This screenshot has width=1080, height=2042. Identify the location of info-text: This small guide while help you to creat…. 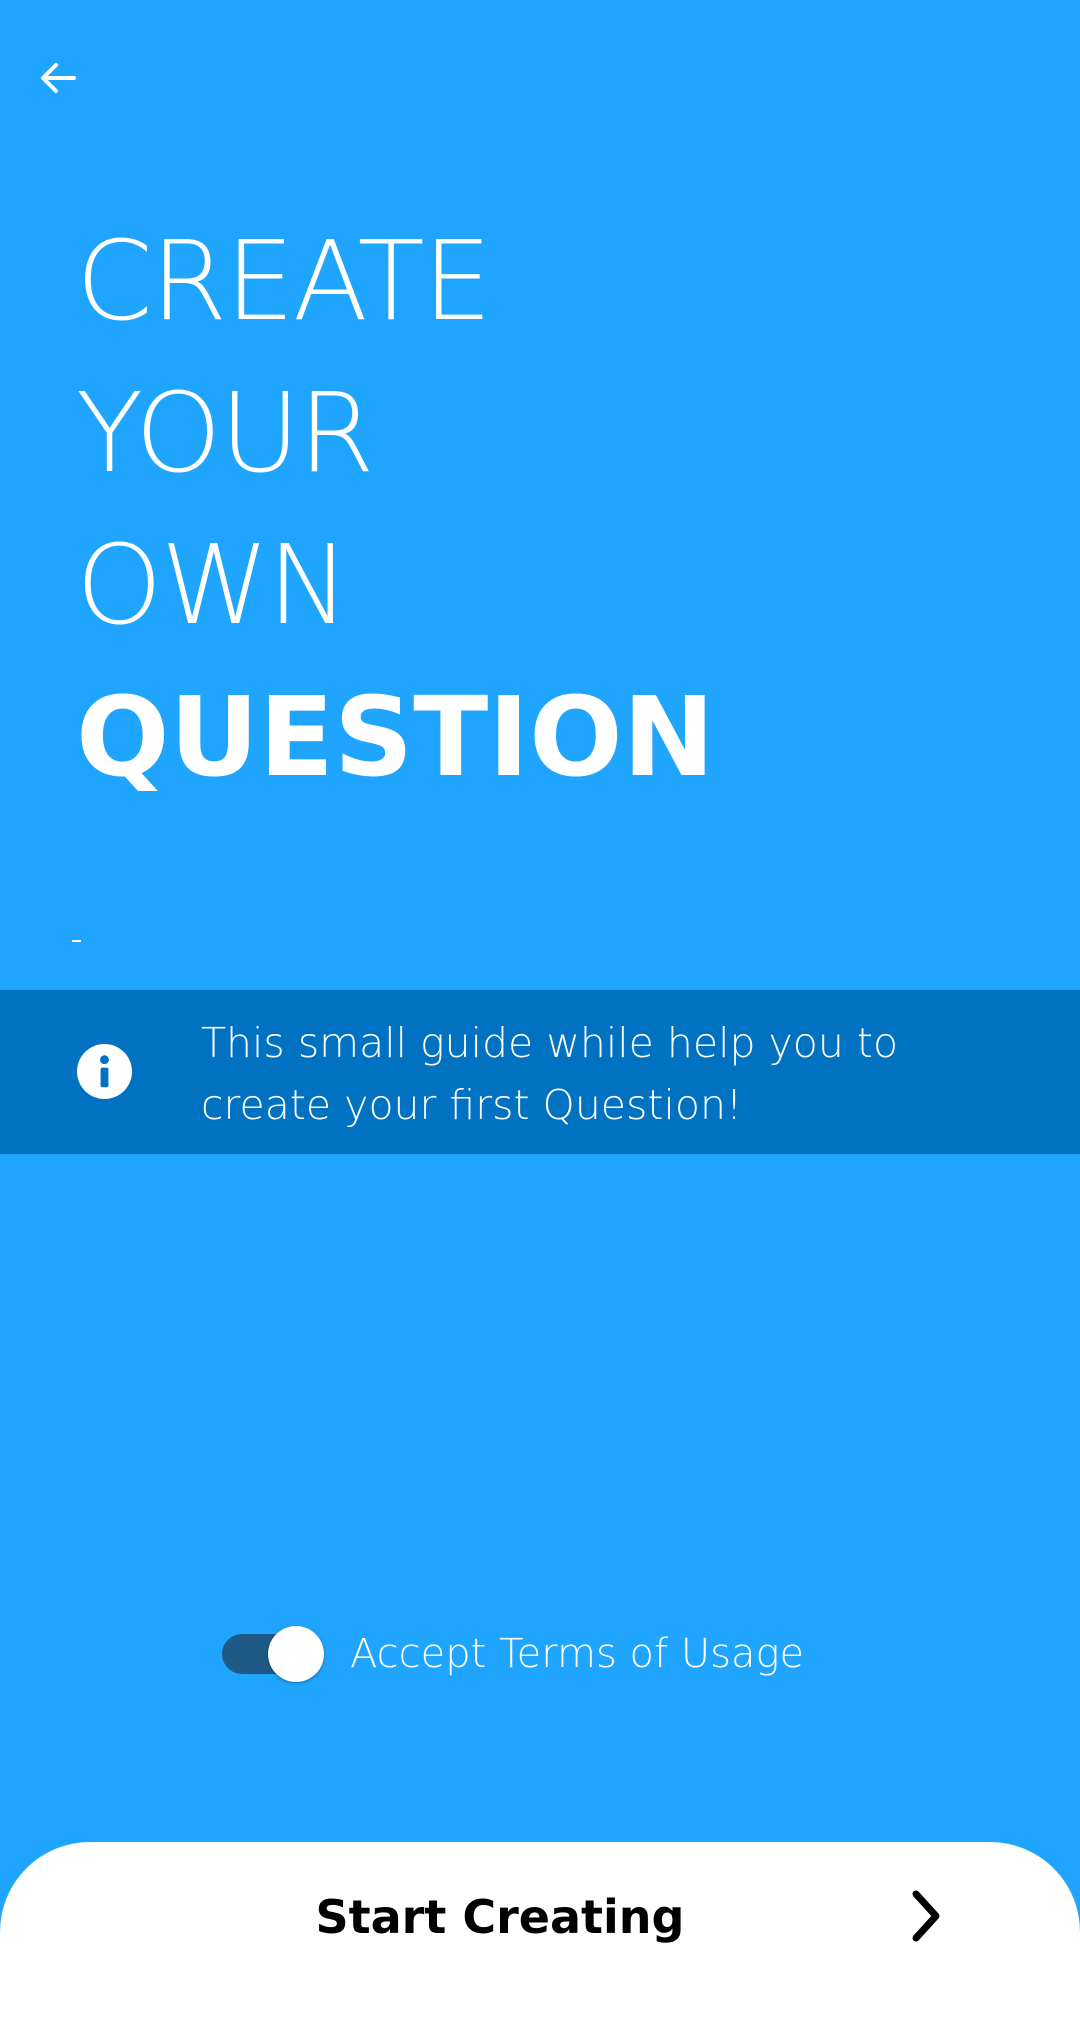
(550, 1074).